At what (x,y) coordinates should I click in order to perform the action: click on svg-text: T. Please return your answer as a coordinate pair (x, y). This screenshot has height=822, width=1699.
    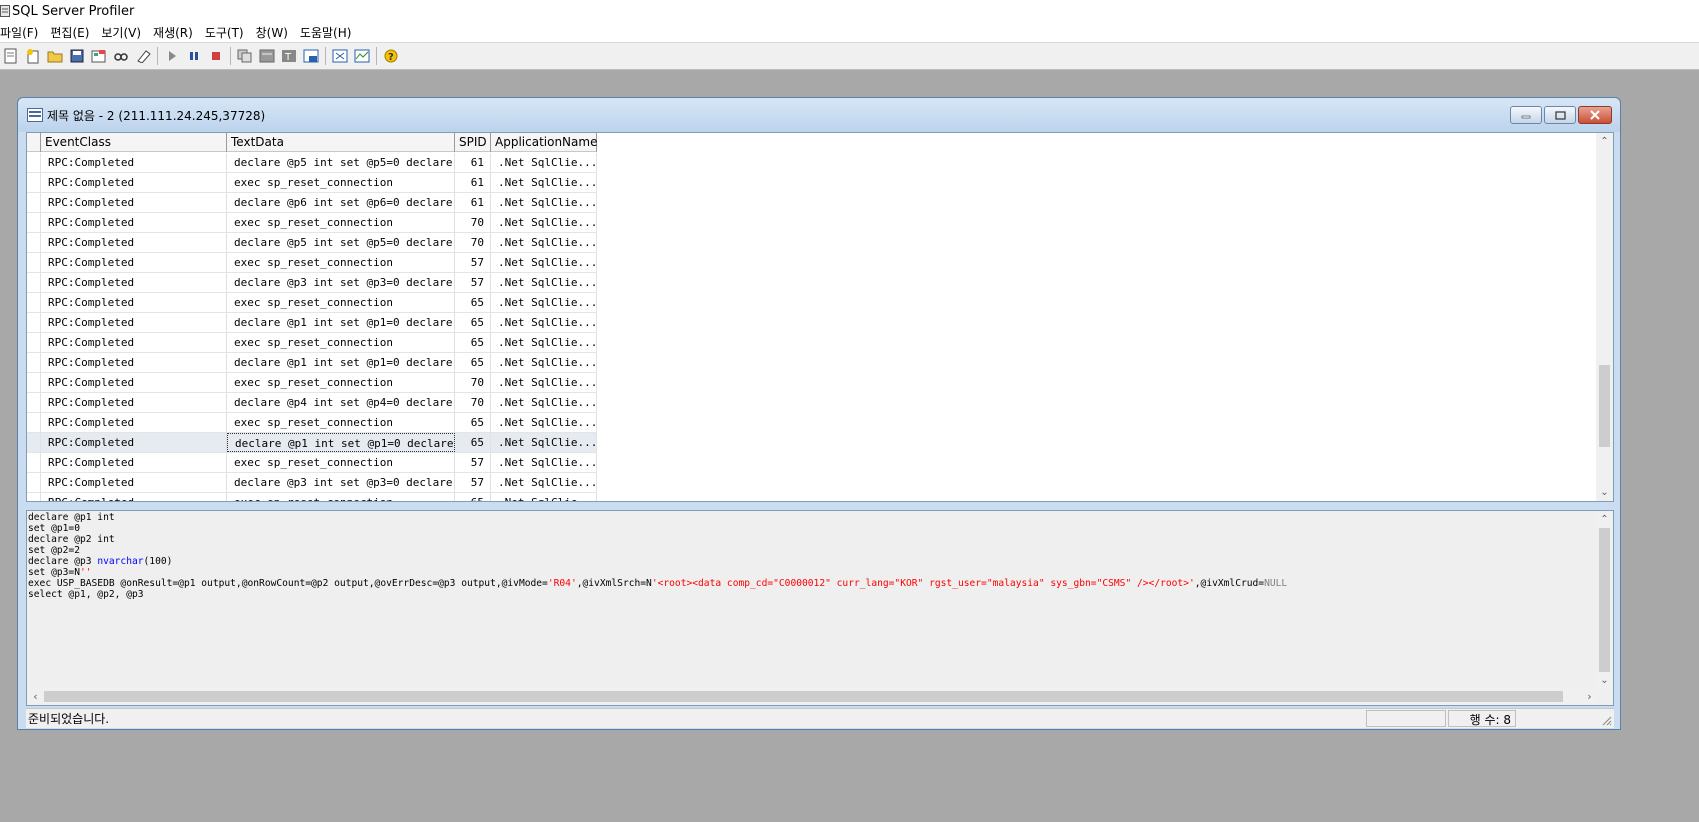
    Looking at the image, I should click on (288, 57).